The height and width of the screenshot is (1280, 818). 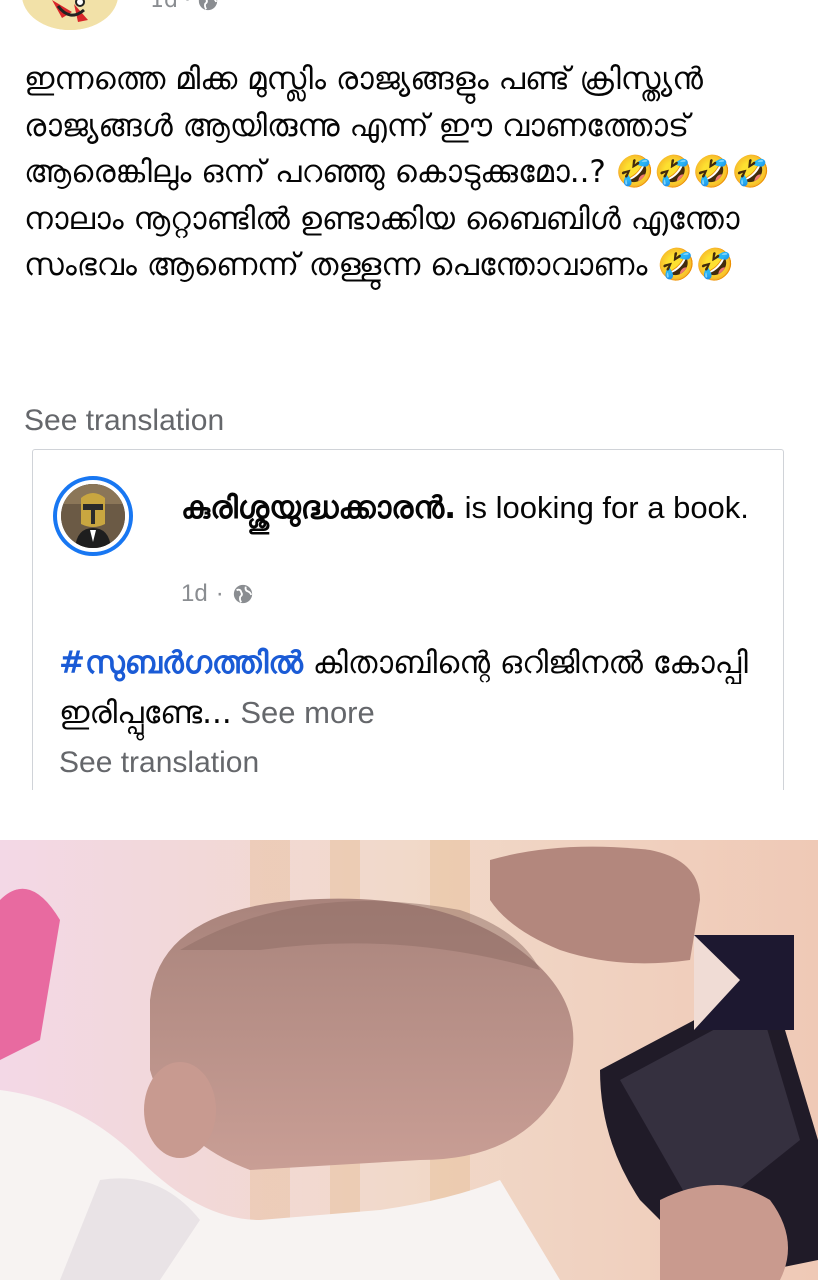 I want to click on poster-avatar, so click(x=70, y=15).